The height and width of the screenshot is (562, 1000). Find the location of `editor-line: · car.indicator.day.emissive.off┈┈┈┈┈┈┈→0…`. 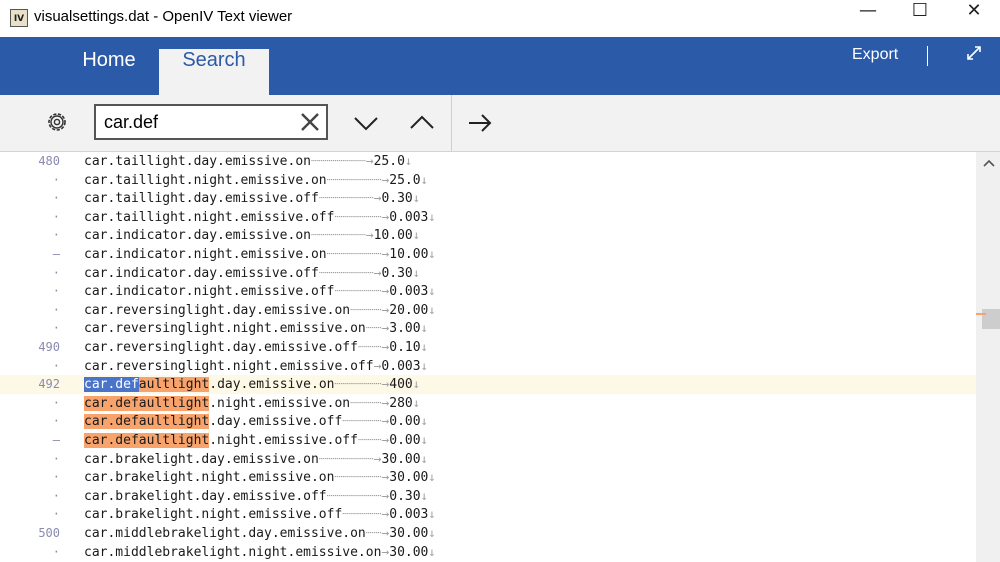

editor-line: · car.indicator.day.emissive.off┈┈┈┈┈┈┈→0… is located at coordinates (488, 273).